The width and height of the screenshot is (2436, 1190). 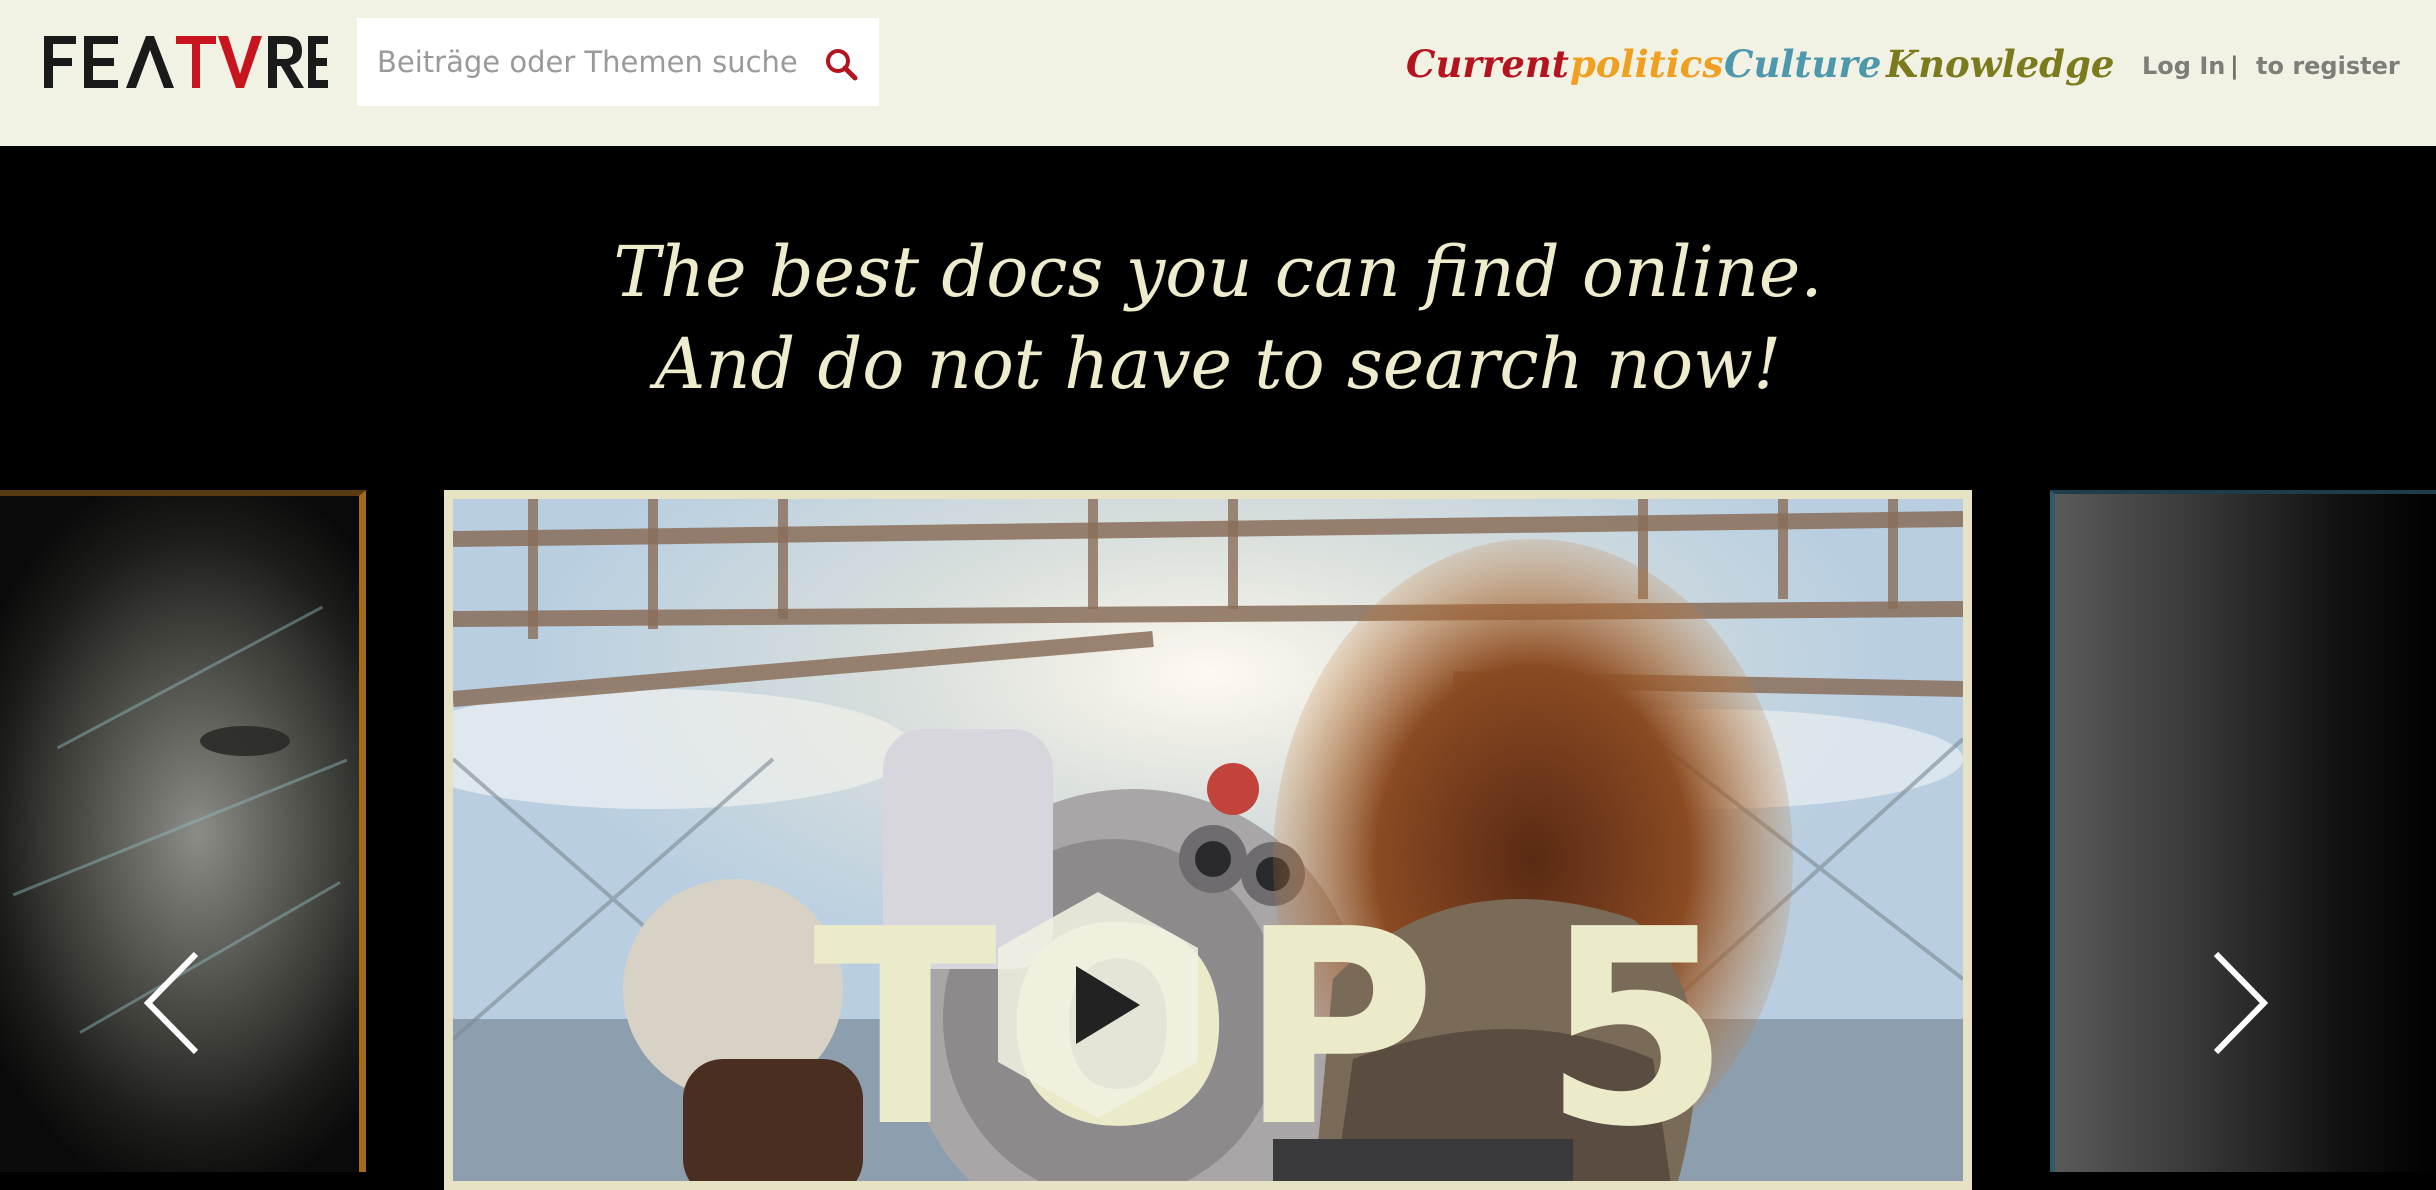 I want to click on search-box, so click(x=618, y=62).